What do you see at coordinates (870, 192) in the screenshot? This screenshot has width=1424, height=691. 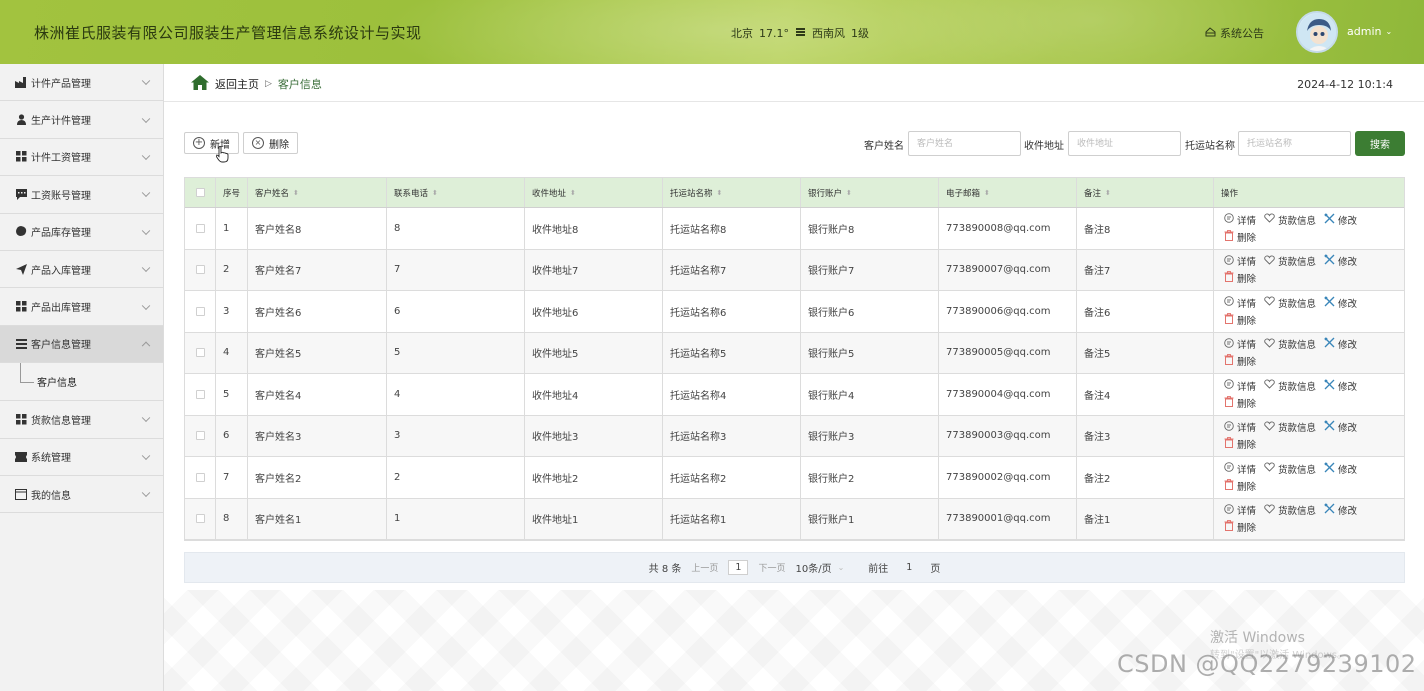 I see `column-header: 银行账户 ⬍` at bounding box center [870, 192].